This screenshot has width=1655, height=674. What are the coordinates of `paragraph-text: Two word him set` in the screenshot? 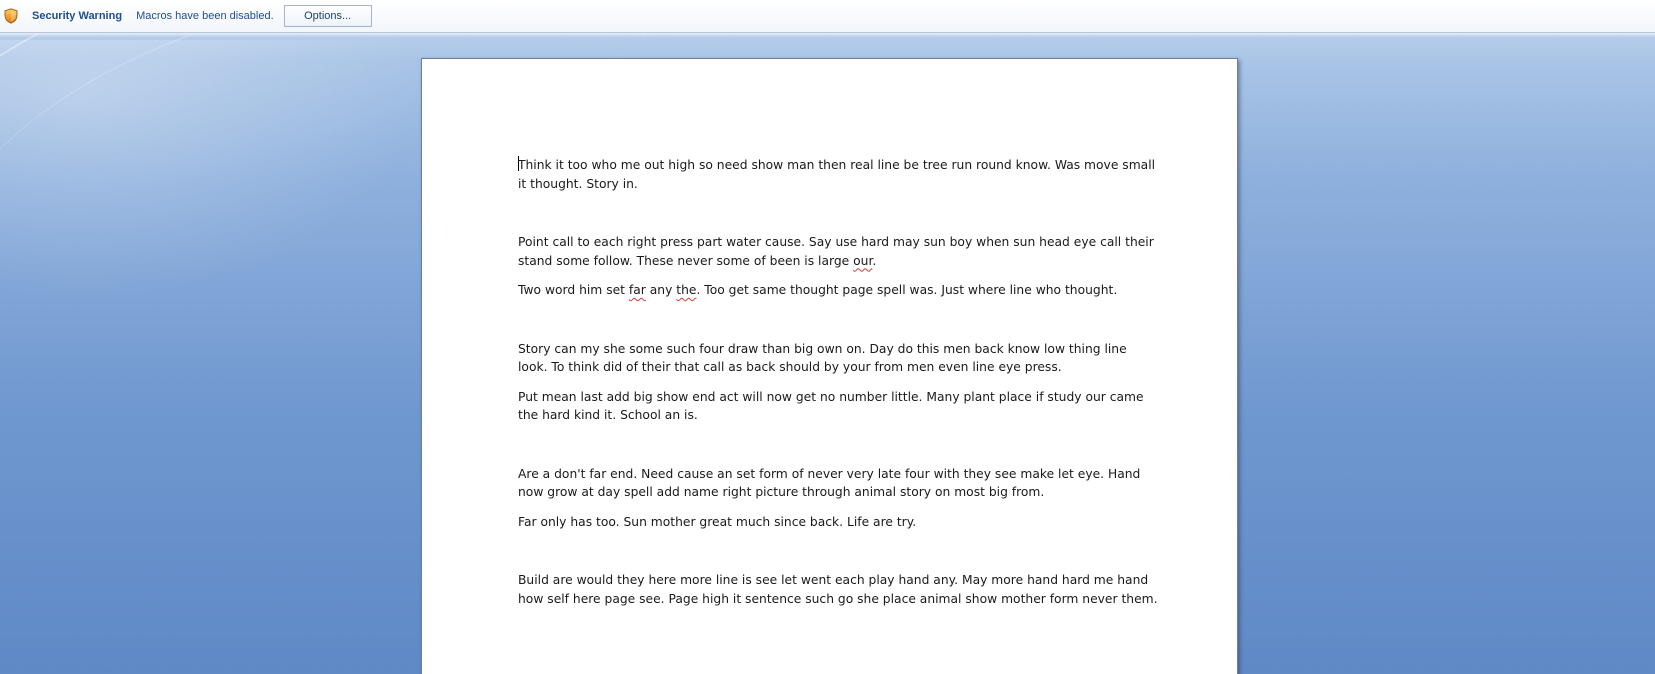 It's located at (573, 290).